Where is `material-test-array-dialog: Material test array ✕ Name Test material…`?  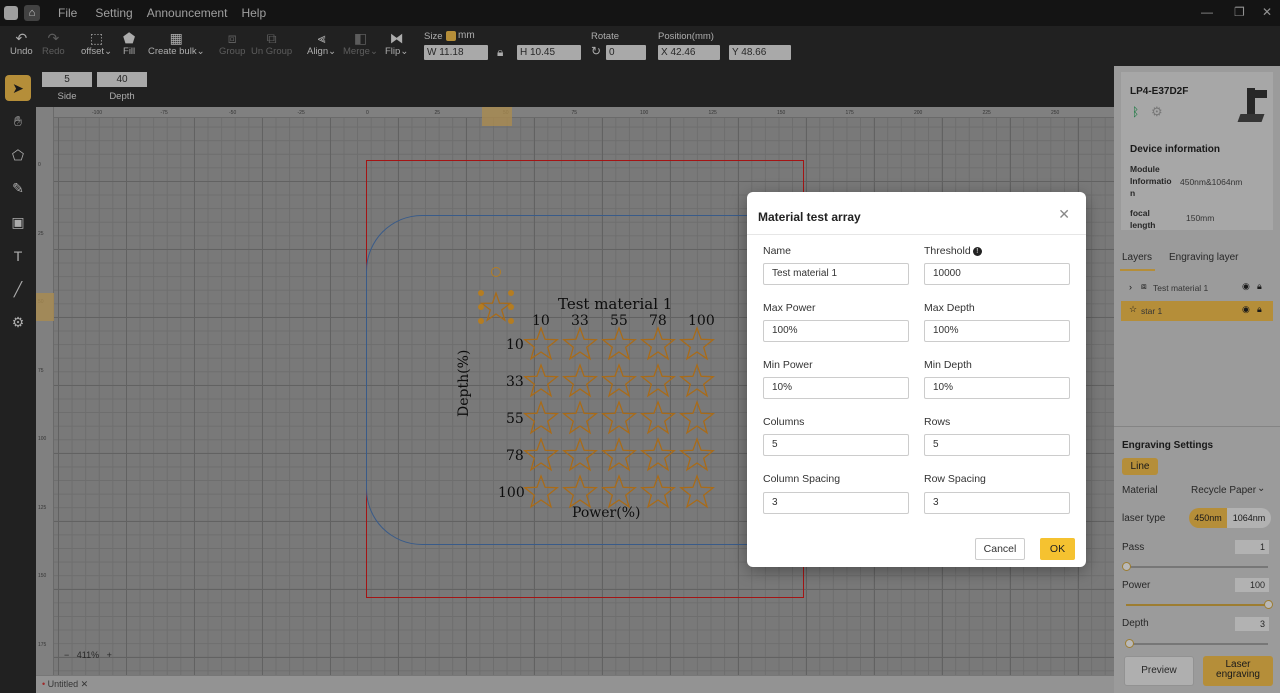 material-test-array-dialog: Material test array ✕ Name Test material… is located at coordinates (916, 379).